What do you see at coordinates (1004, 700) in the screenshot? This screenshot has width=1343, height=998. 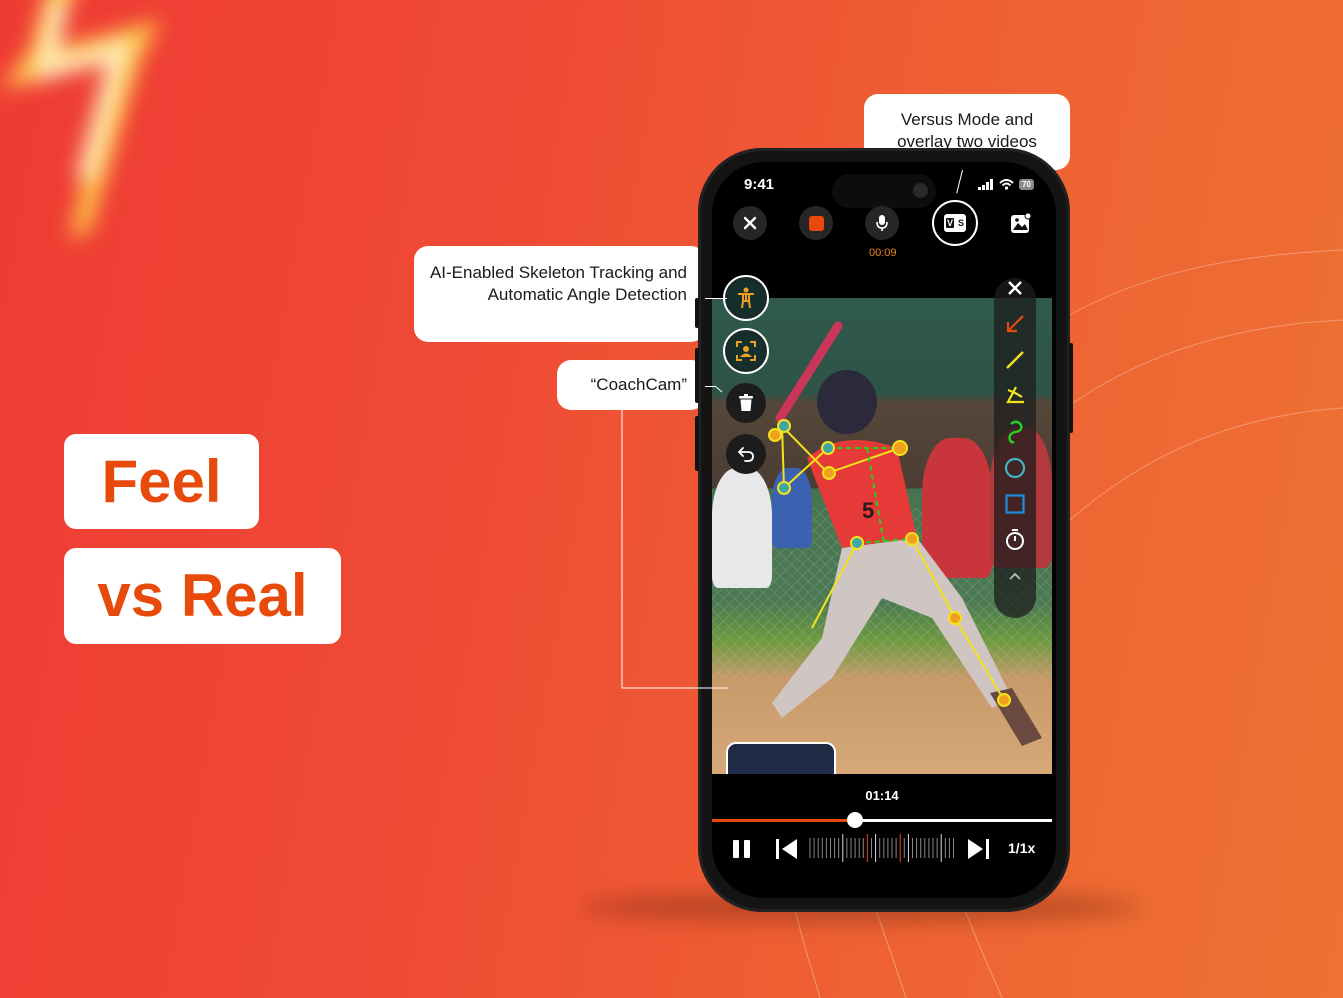 I see `joint-ankle` at bounding box center [1004, 700].